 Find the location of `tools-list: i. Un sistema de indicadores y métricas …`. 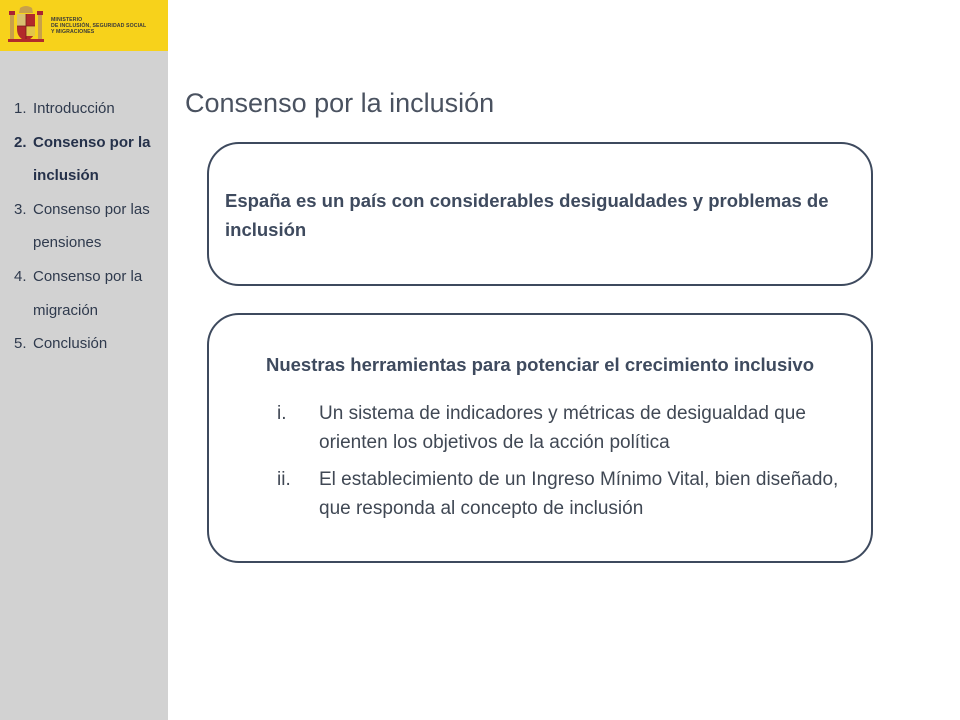

tools-list: i. Un sistema de indicadores y métricas … is located at coordinates (567, 465).